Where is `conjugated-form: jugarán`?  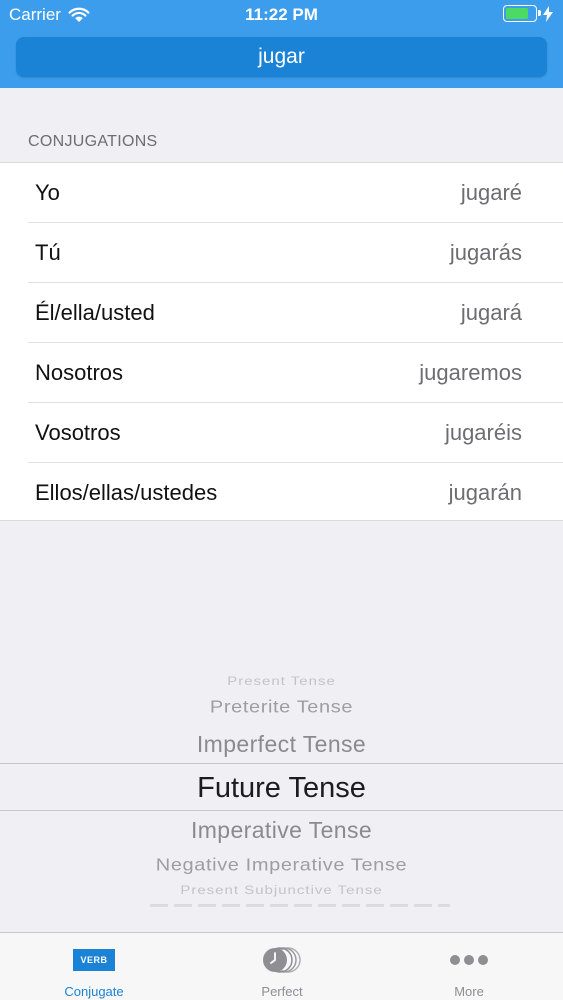
conjugated-form: jugarán is located at coordinates (485, 492).